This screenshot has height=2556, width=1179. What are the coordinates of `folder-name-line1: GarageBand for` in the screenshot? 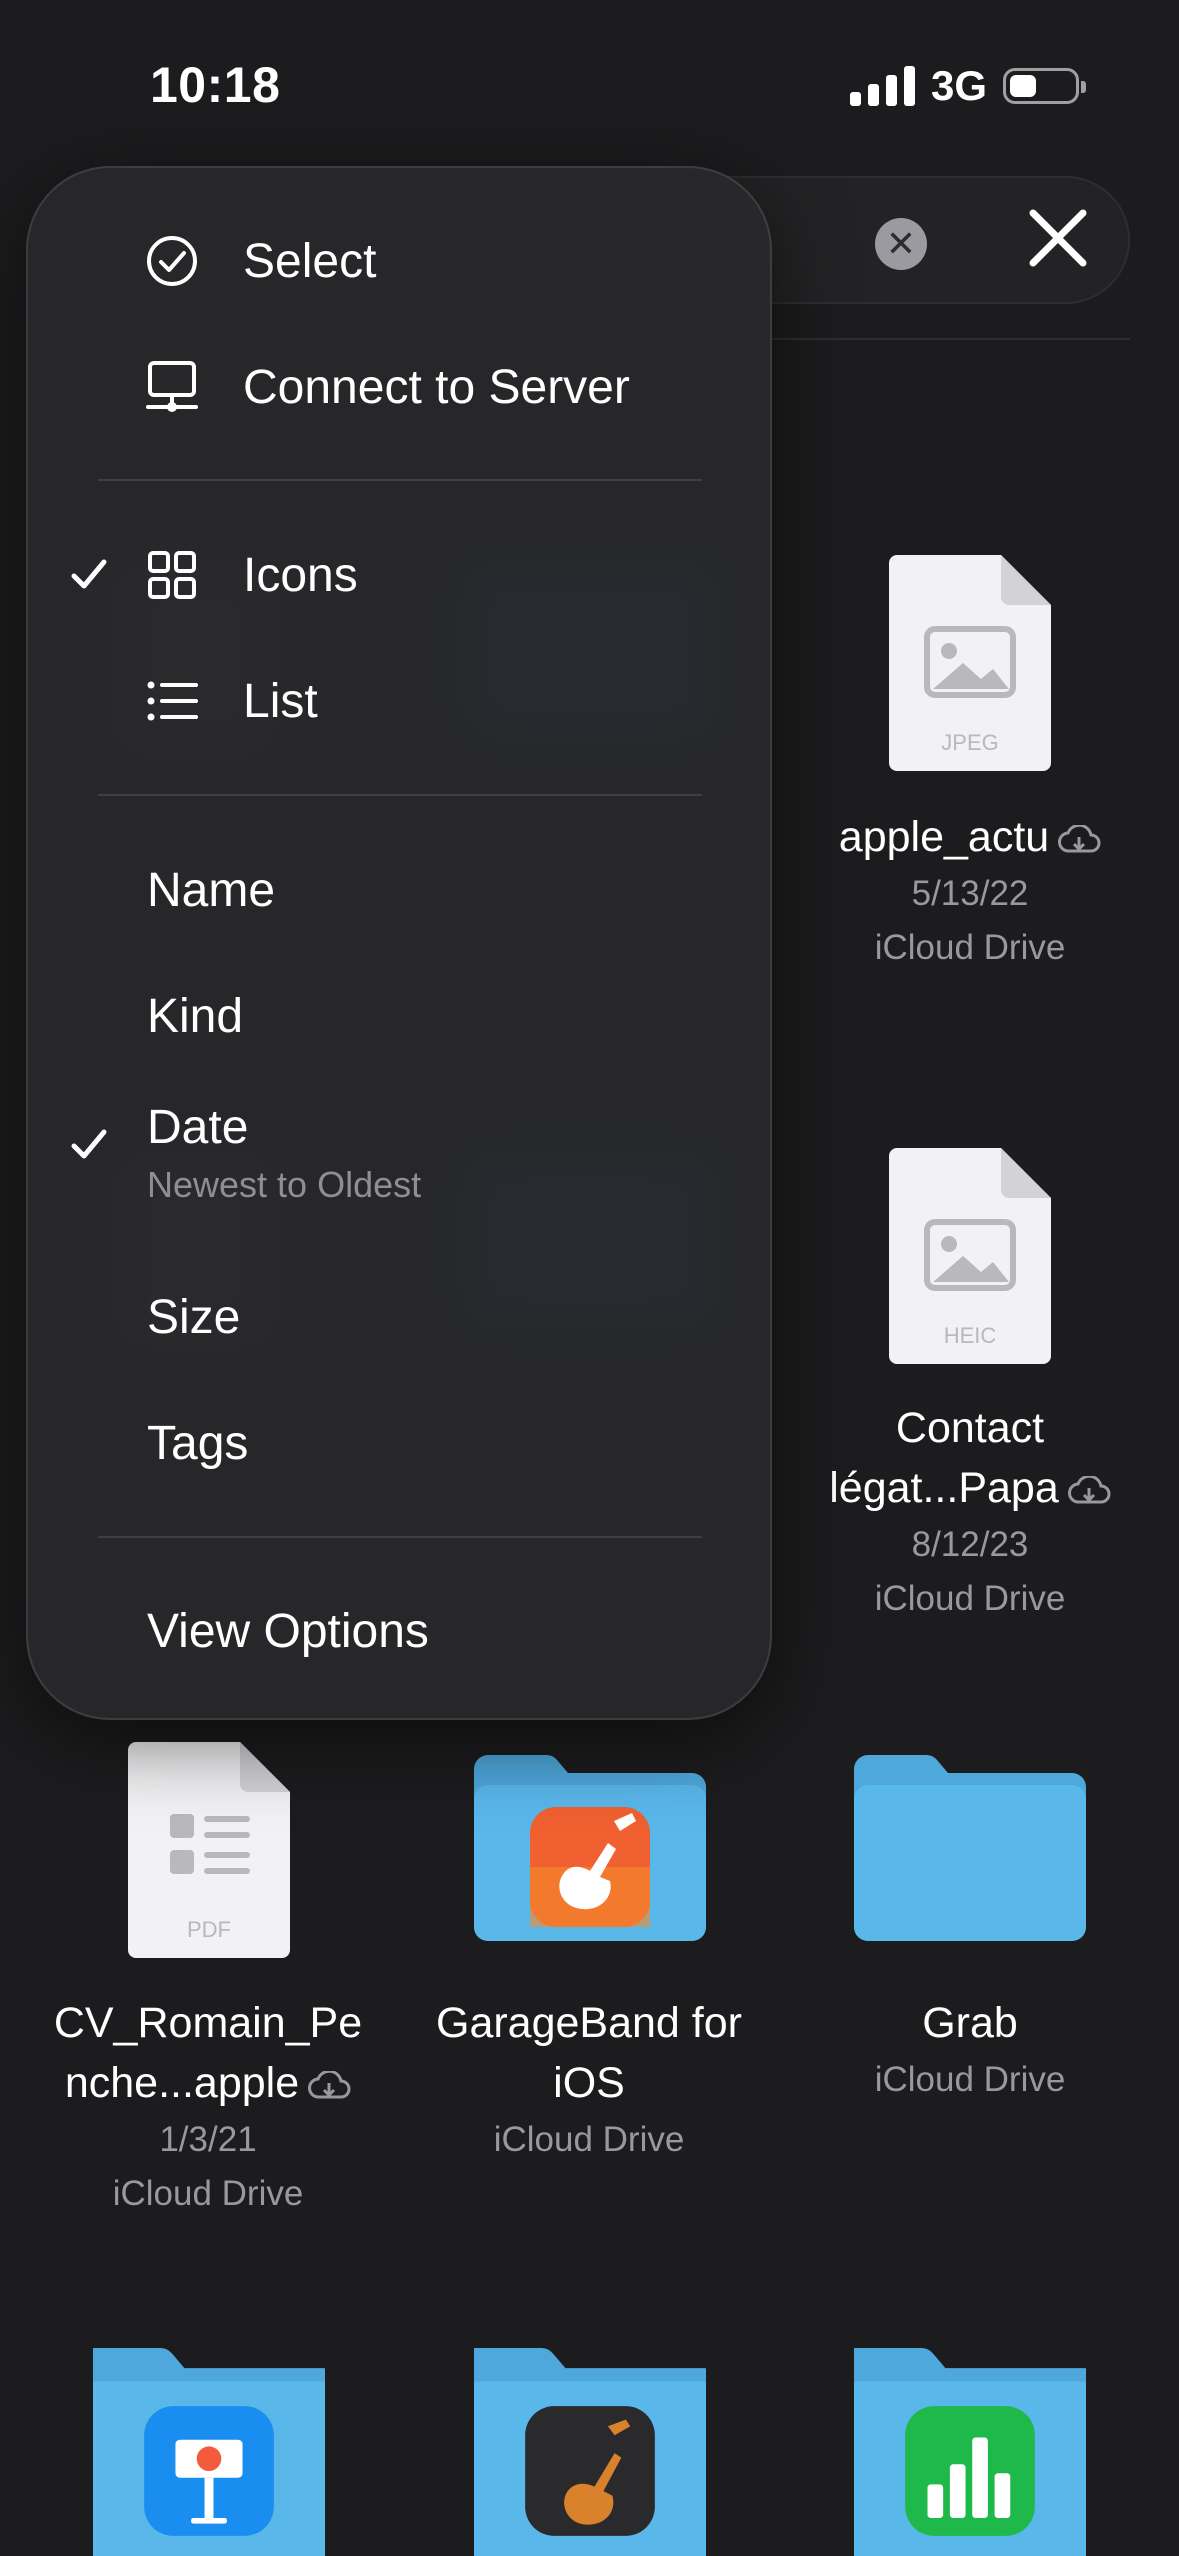 It's located at (589, 2023).